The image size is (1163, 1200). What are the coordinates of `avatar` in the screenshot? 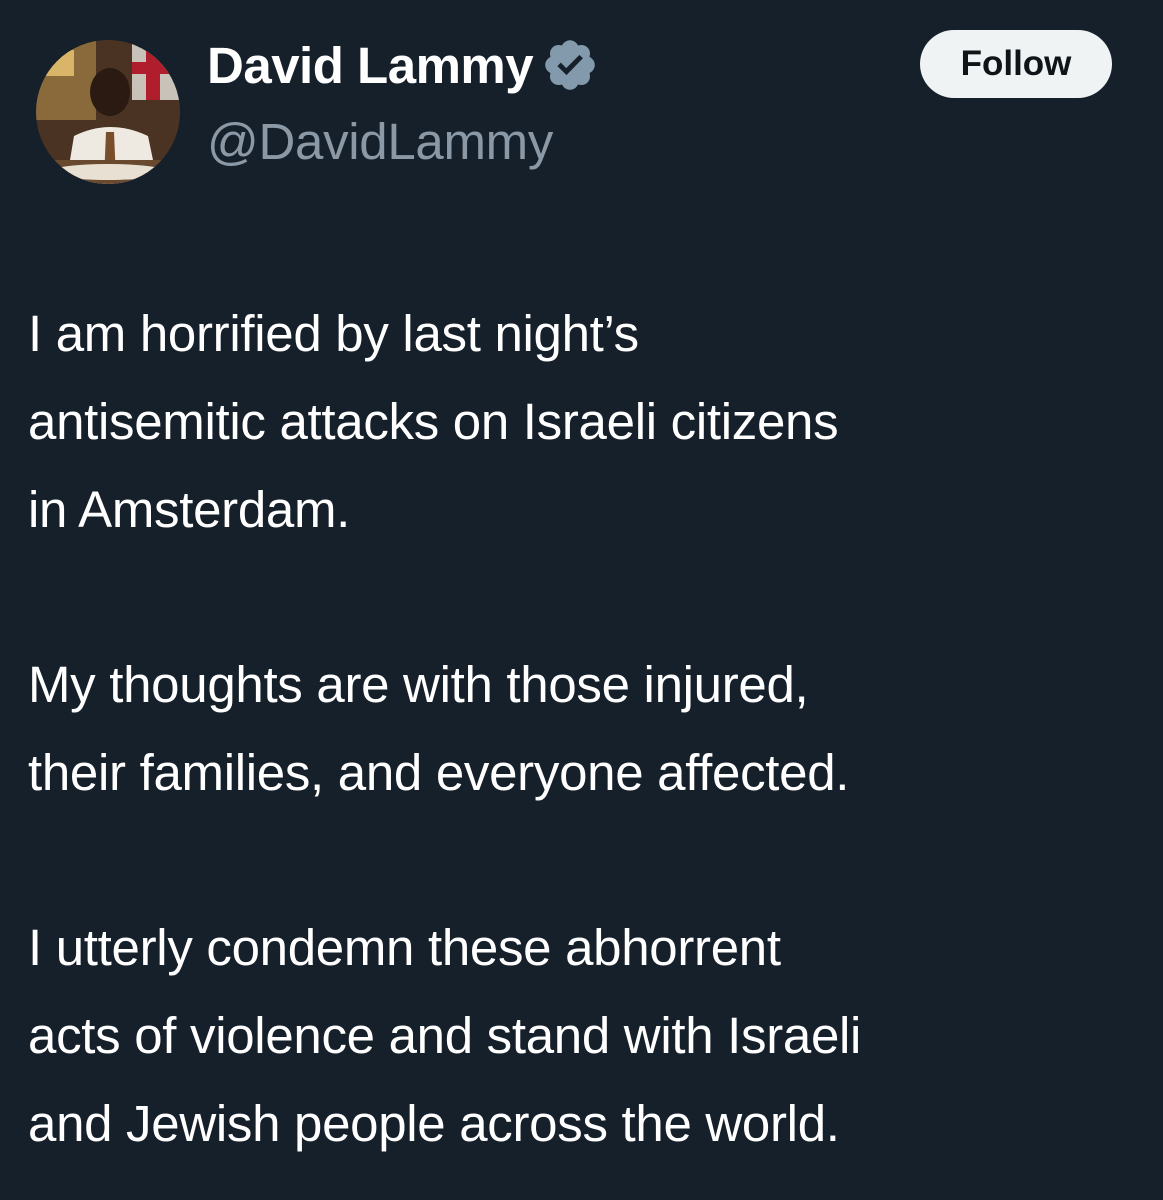 It's located at (108, 112).